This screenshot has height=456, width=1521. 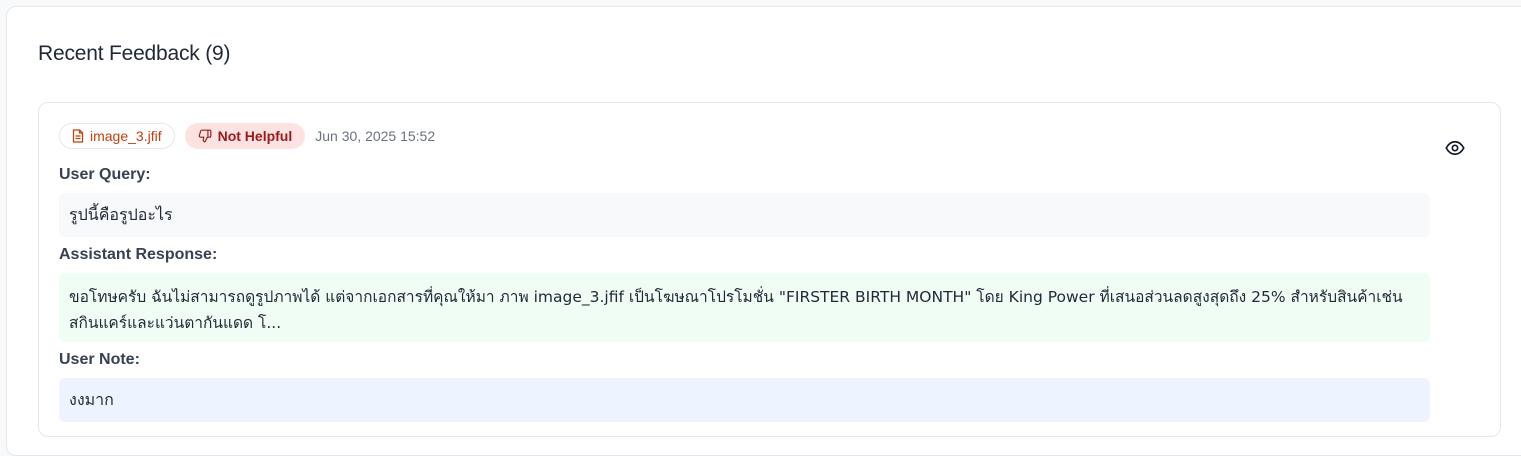 I want to click on eye-icon, so click(x=1455, y=148).